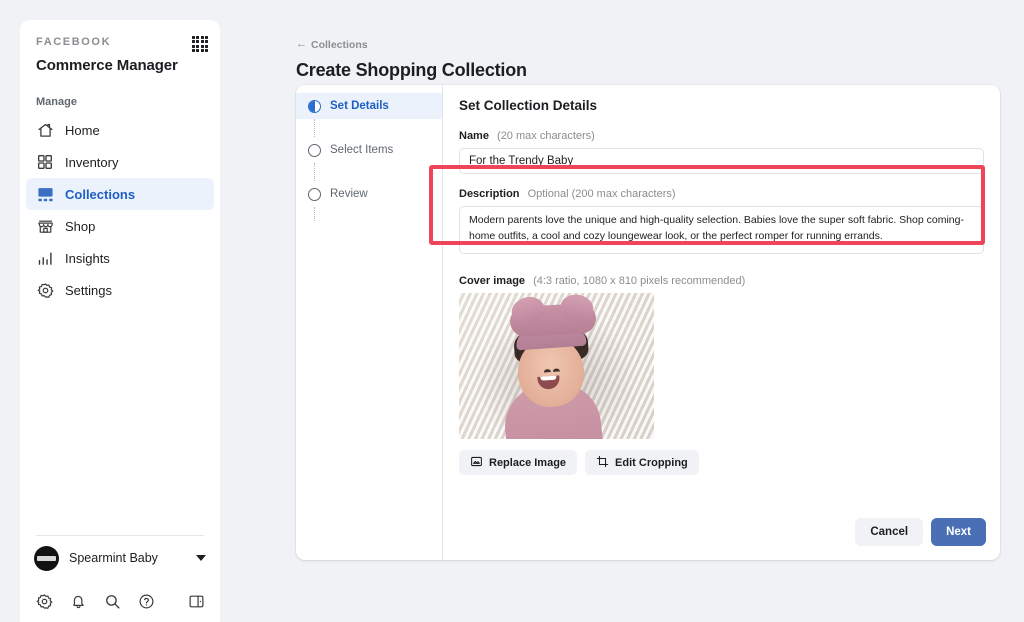 Image resolution: width=1024 pixels, height=622 pixels. I want to click on sidebar-item-insights: Insights, so click(120, 258).